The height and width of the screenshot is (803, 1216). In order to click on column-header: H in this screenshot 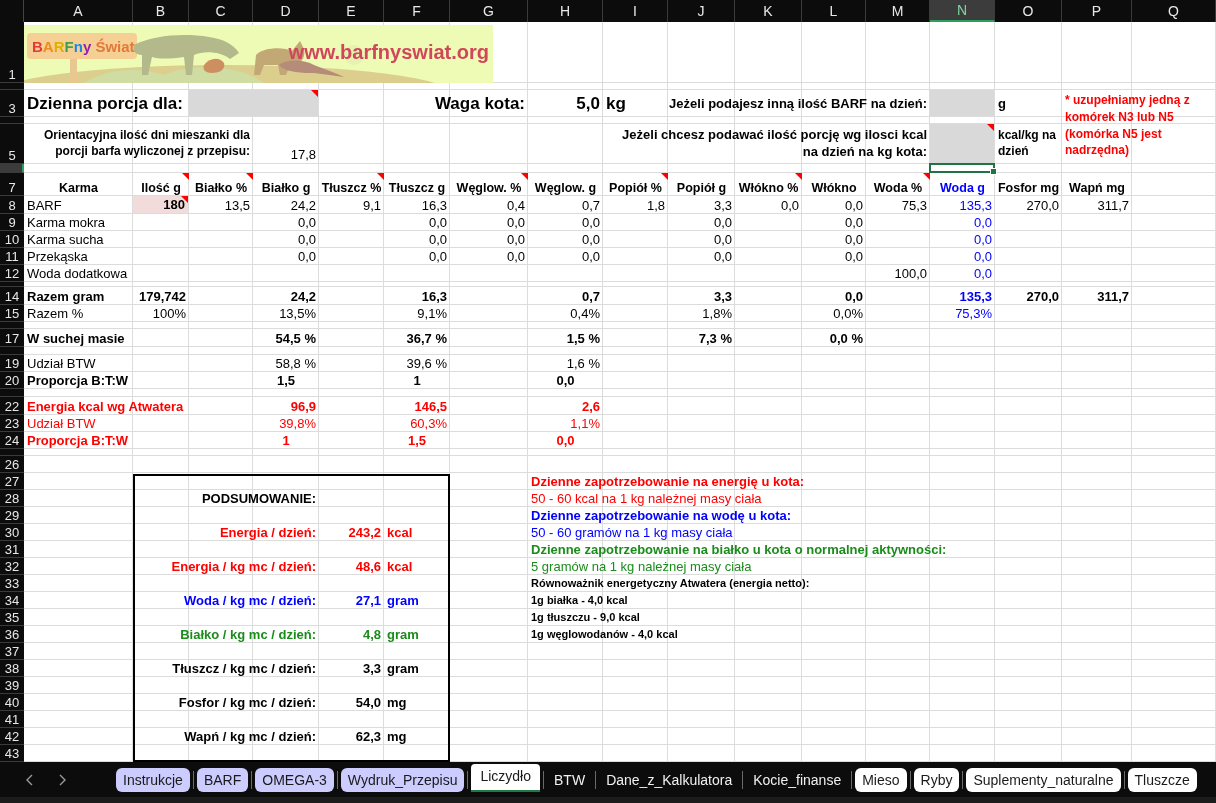, I will do `click(565, 11)`.